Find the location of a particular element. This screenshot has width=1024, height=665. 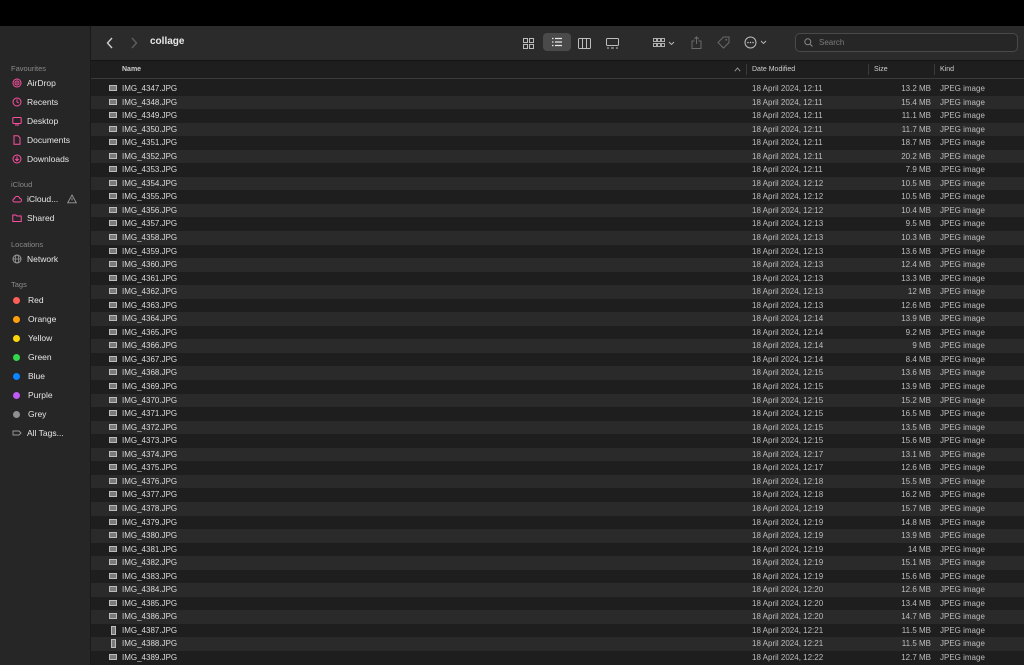

sidebar-item-shared: Shared is located at coordinates (33, 218).